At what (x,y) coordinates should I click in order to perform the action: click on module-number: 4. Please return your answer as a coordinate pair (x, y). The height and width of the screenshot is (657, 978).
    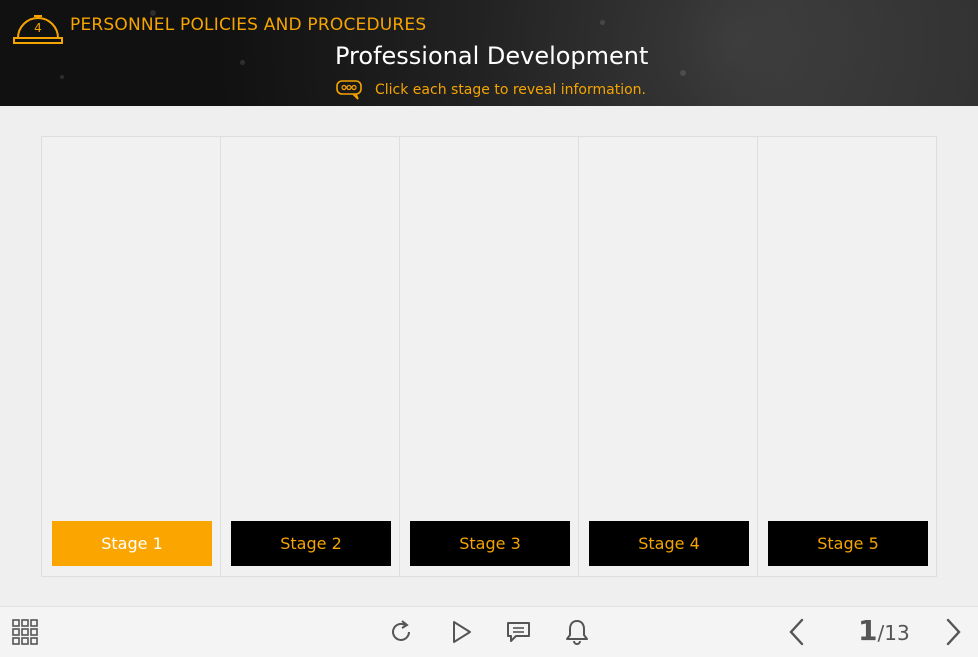
    Looking at the image, I should click on (38, 28).